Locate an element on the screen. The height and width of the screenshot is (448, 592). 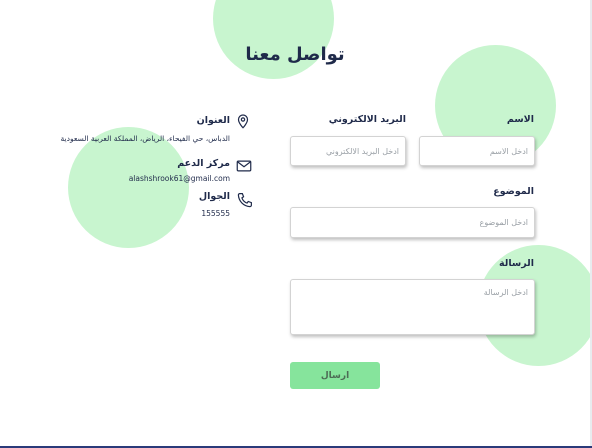
address-title: العنوان is located at coordinates (213, 120).